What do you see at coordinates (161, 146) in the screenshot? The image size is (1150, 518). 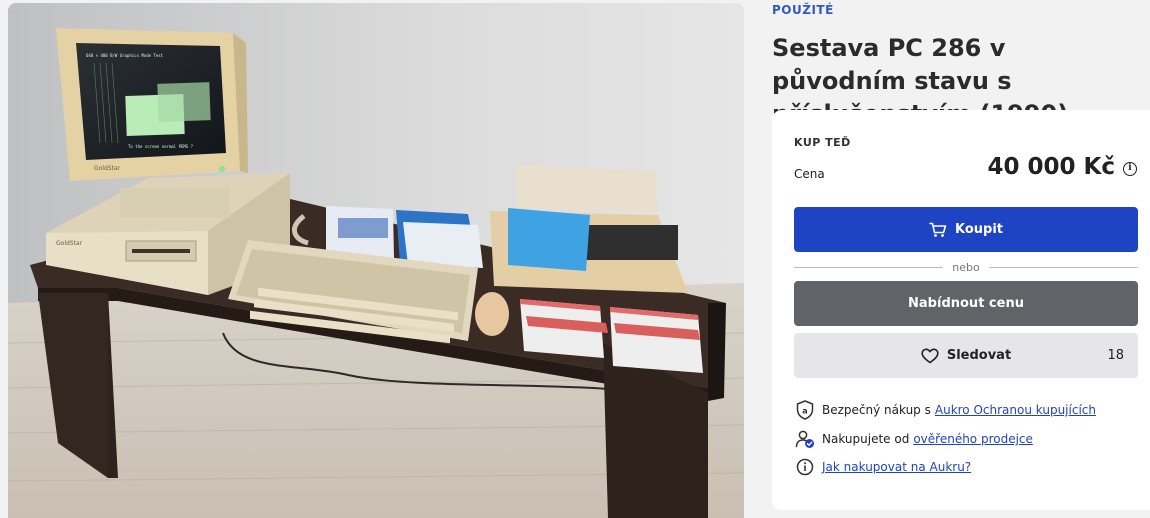 I see `screen-text-bottom: To the screen normal PEMS ?` at bounding box center [161, 146].